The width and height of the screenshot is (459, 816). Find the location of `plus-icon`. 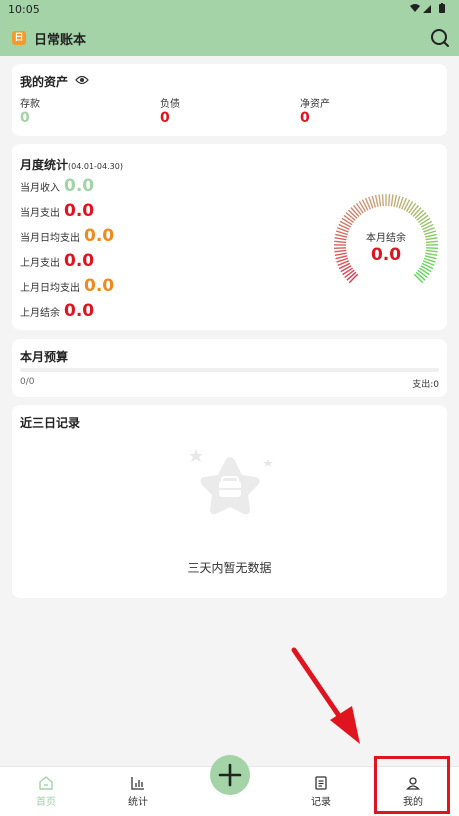

plus-icon is located at coordinates (230, 775).